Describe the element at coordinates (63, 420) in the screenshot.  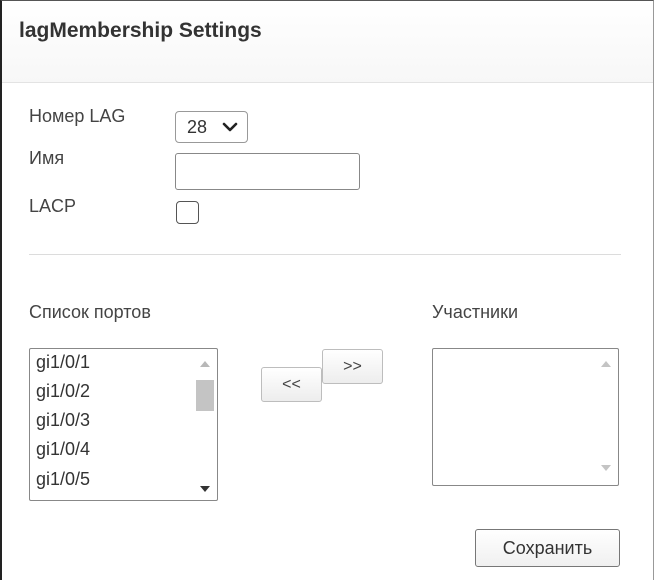
I see `list-item: gi1/0/3` at that location.